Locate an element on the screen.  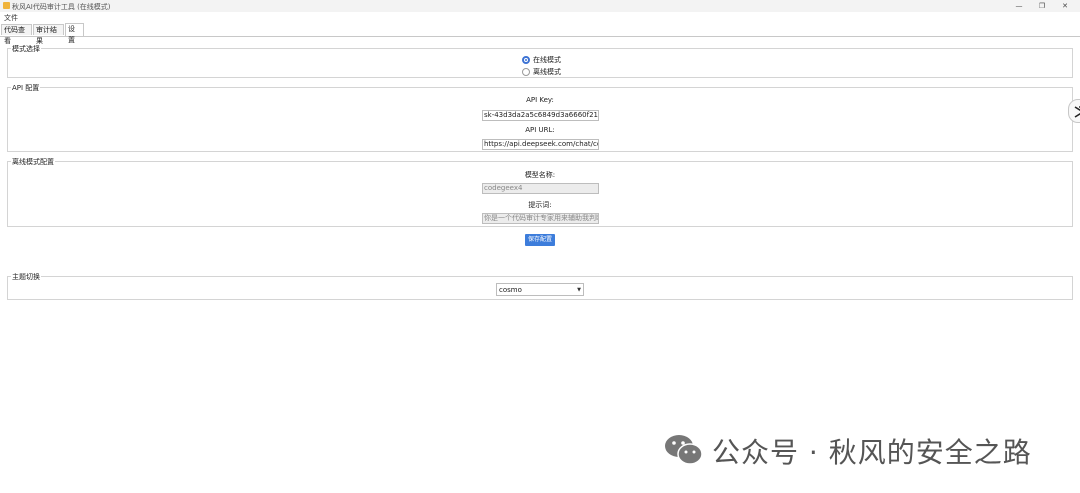
assistant-icon is located at coordinates (1077, 112).